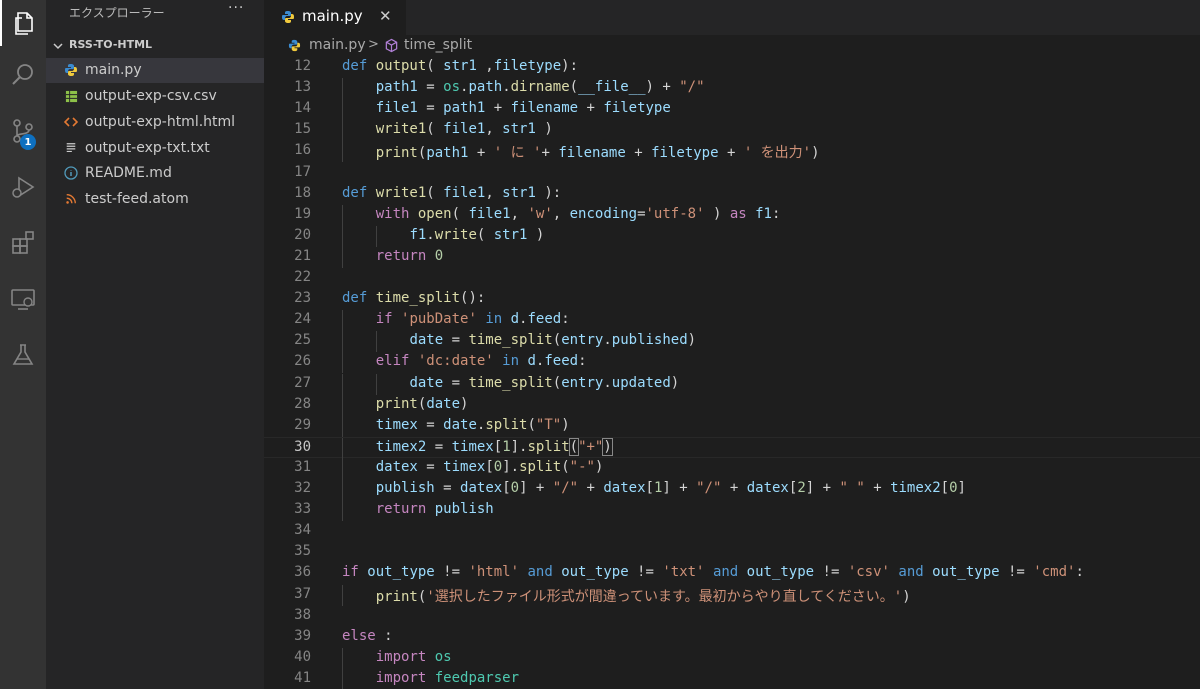 Image resolution: width=1200 pixels, height=689 pixels. What do you see at coordinates (732, 299) in the screenshot?
I see `code-line: 23 def time_split():` at bounding box center [732, 299].